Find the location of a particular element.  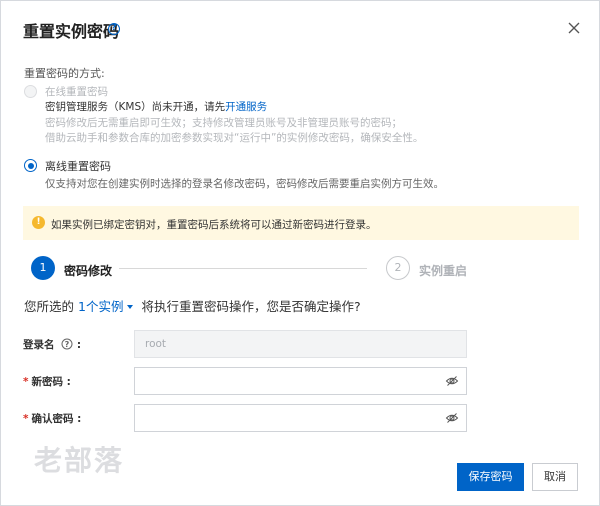

warning-icon: ! is located at coordinates (38, 222).